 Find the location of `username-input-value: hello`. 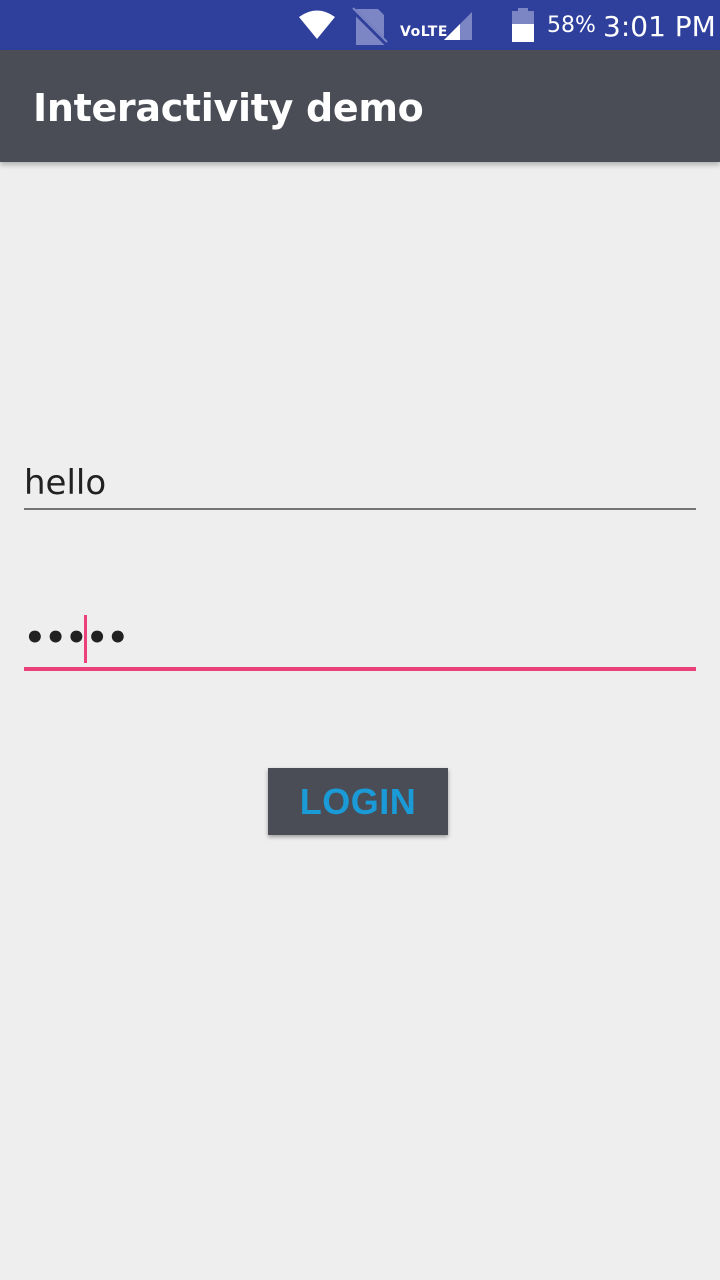

username-input-value: hello is located at coordinates (65, 483).